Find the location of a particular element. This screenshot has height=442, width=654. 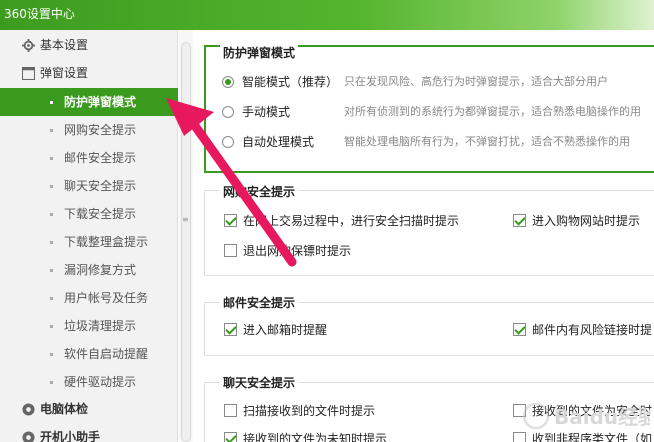

sidebar-group-label: 基本设置 is located at coordinates (64, 45).